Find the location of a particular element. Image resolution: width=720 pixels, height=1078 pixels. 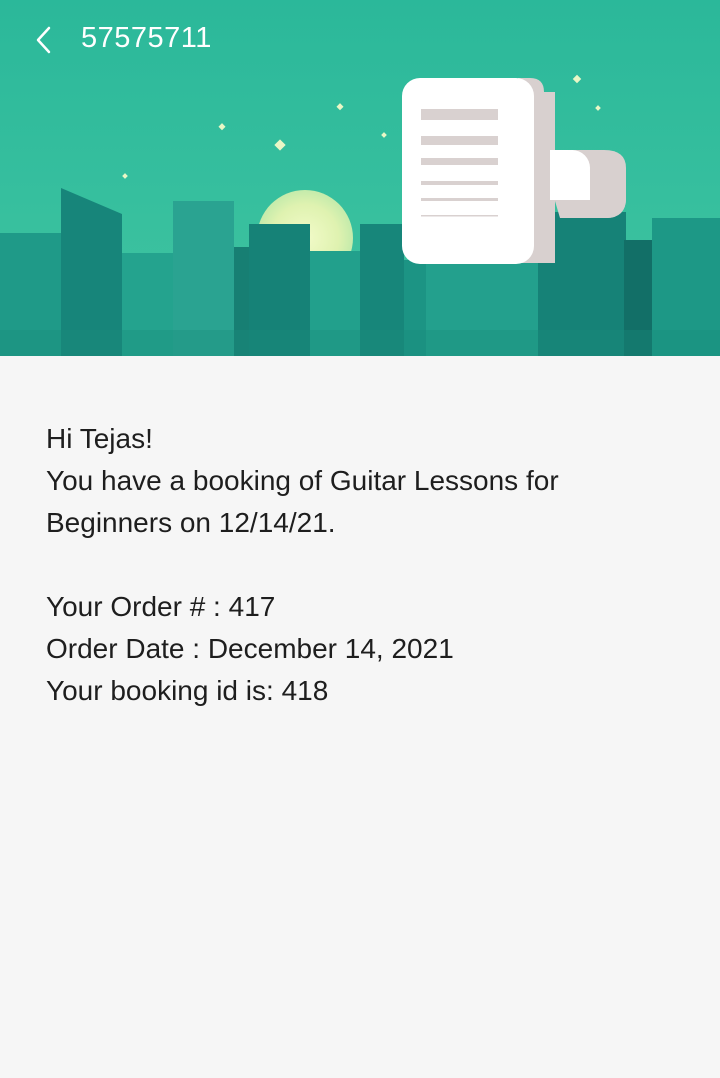

top-bar: 57575711 is located at coordinates (360, 41).